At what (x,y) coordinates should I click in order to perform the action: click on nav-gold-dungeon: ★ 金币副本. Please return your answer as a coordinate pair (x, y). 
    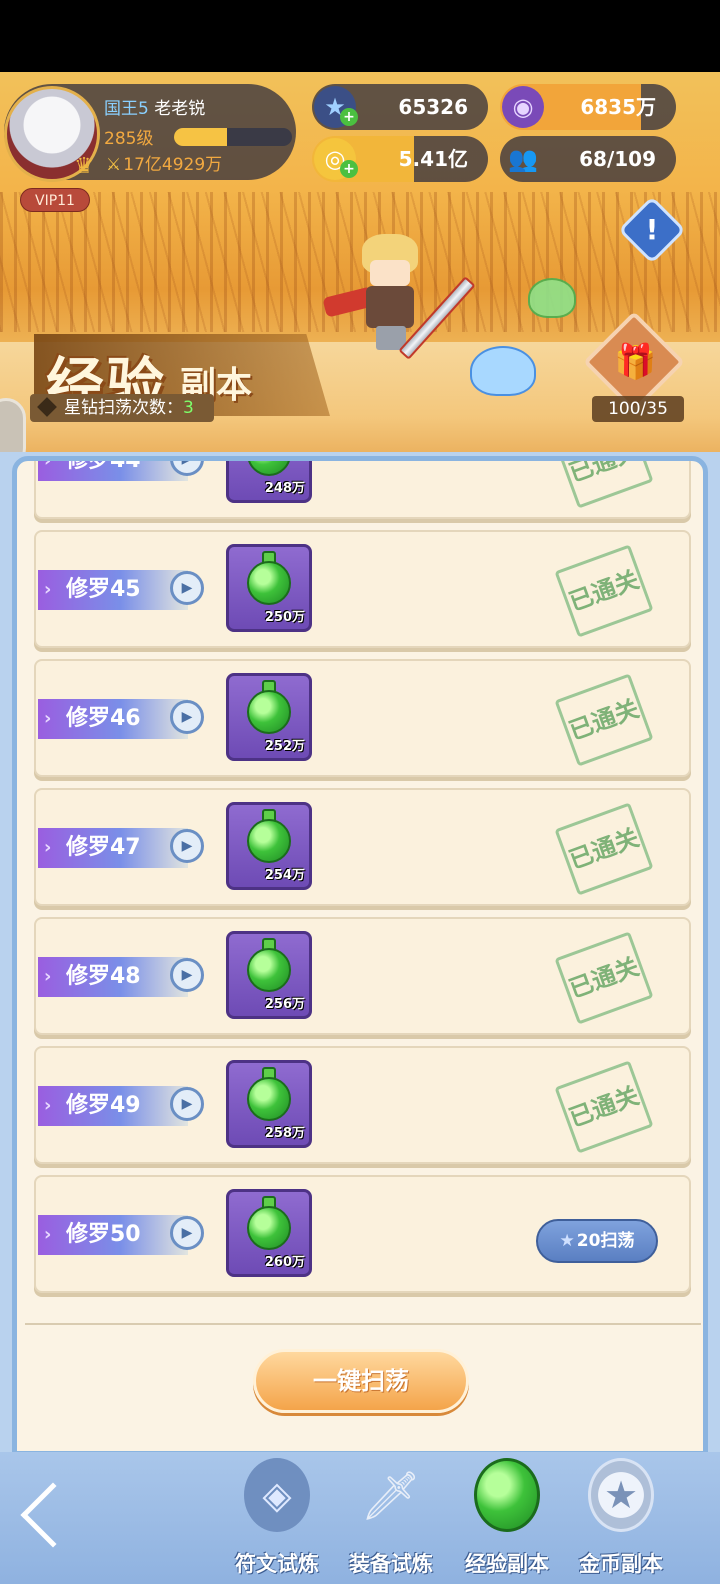
    Looking at the image, I should click on (621, 1518).